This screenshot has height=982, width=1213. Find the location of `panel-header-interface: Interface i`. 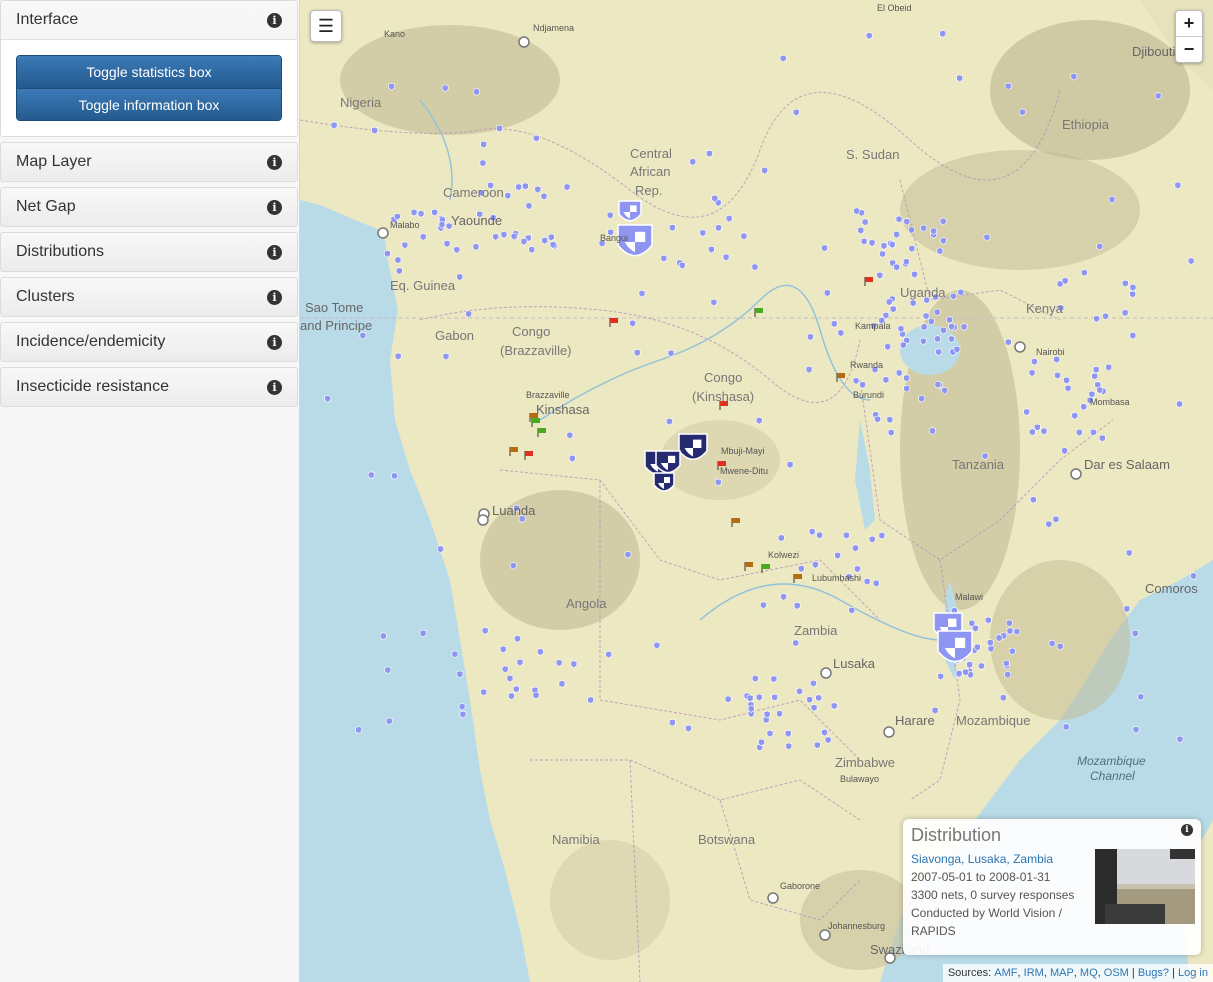

panel-header-interface: Interface i is located at coordinates (149, 20).